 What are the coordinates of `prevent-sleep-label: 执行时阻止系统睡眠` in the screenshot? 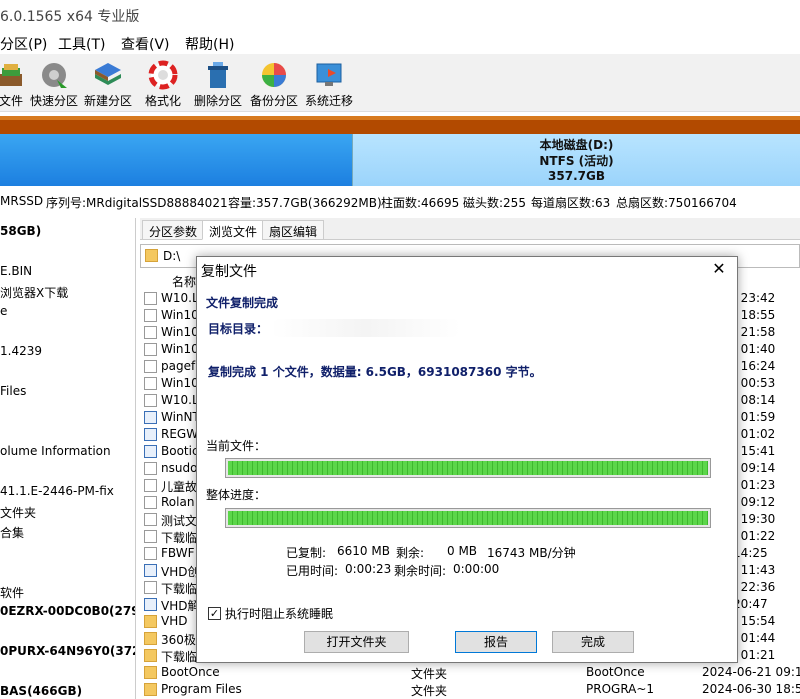 It's located at (279, 614).